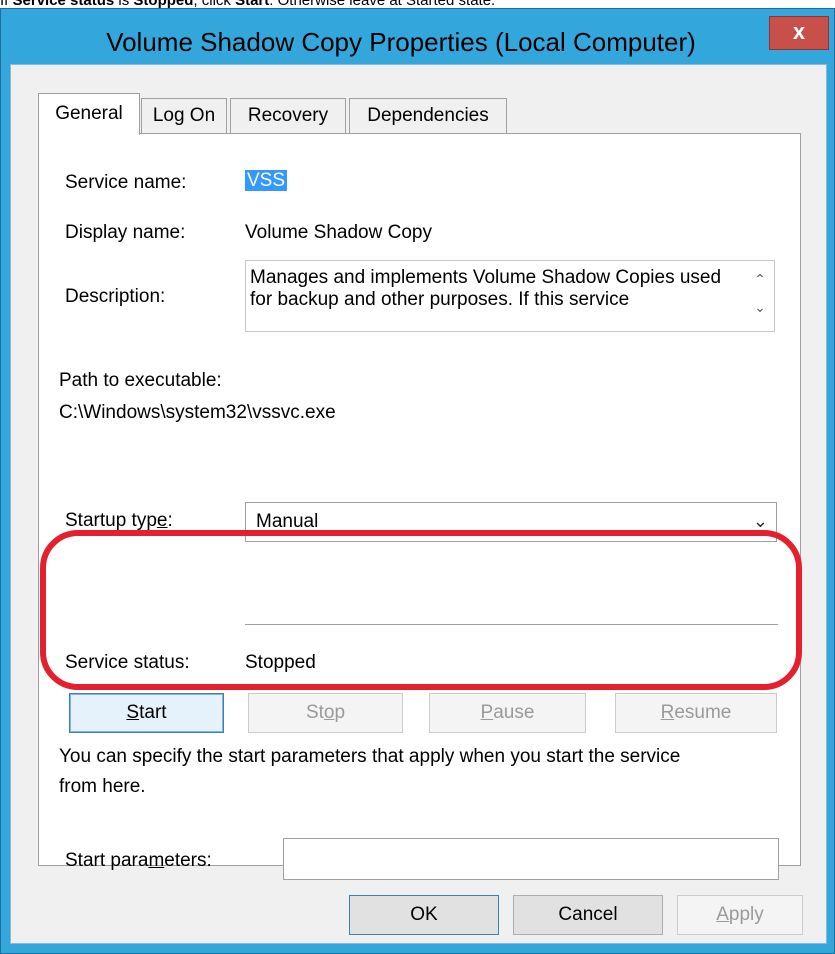 This screenshot has height=954, width=835. What do you see at coordinates (588, 915) in the screenshot?
I see `cancel-button: Cancel` at bounding box center [588, 915].